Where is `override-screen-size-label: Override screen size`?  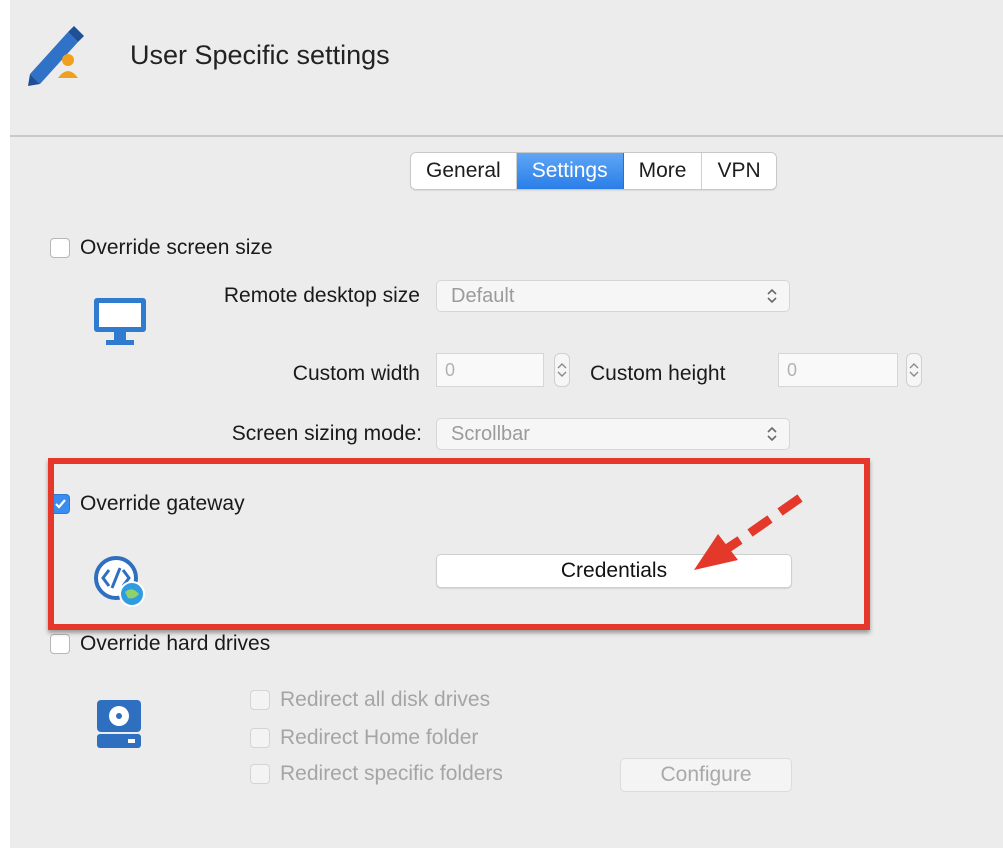
override-screen-size-label: Override screen size is located at coordinates (176, 247).